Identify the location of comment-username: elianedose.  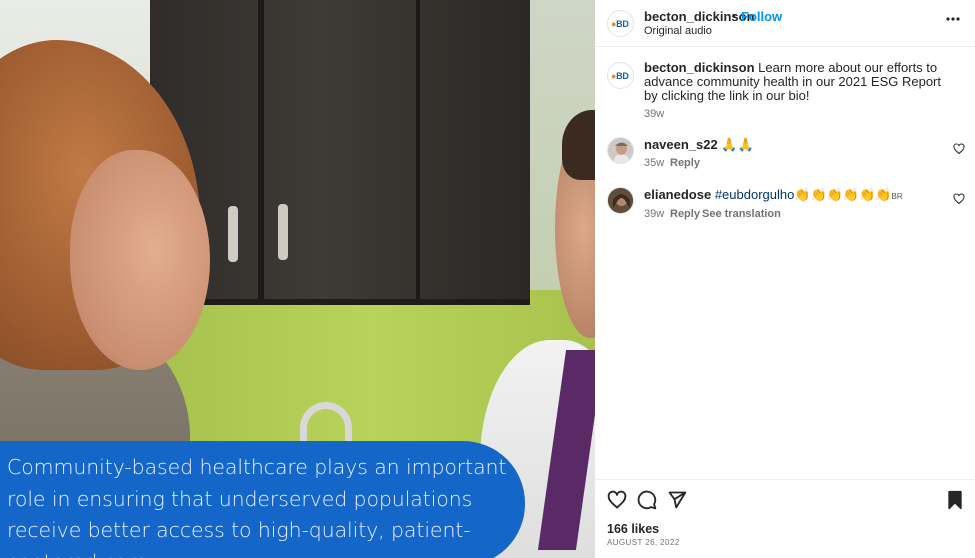
(677, 194).